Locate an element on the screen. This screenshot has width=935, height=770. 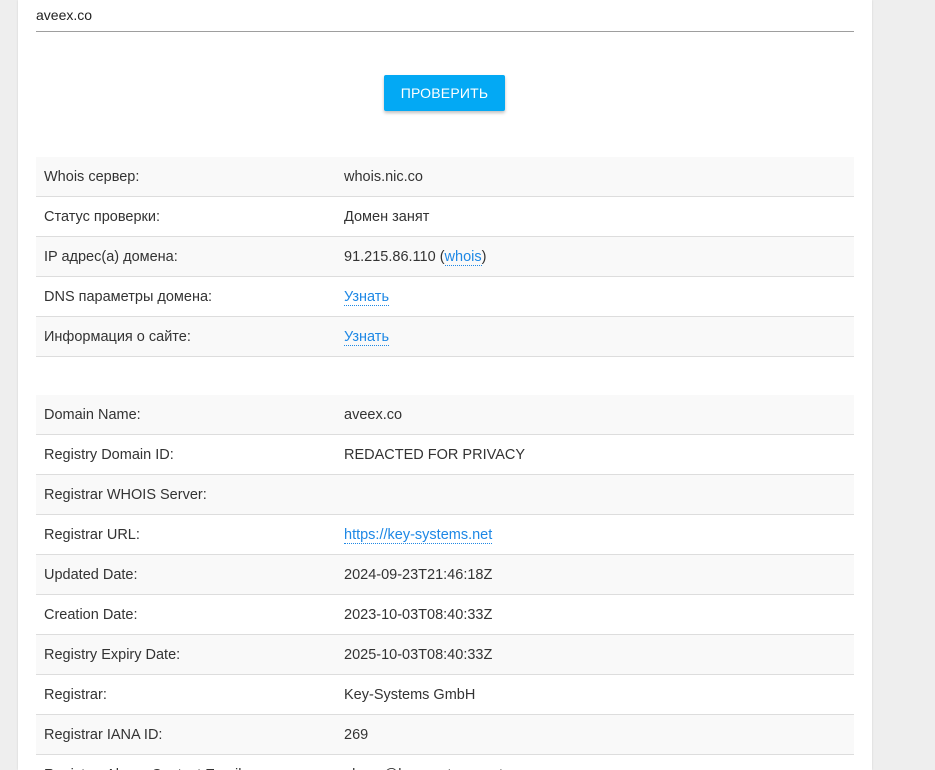
domain-name-value: aveex.co is located at coordinates (595, 415).